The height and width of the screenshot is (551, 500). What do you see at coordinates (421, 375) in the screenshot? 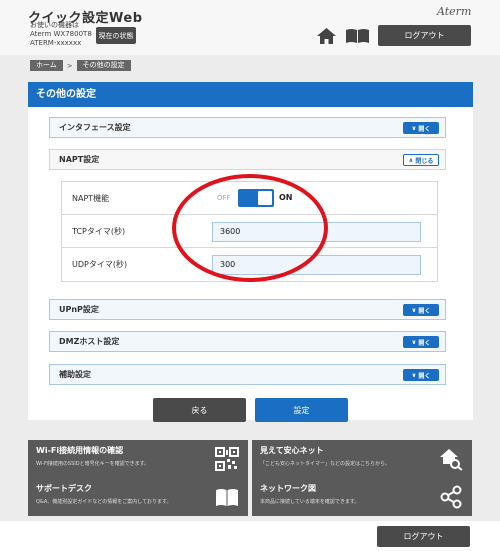
I see `section-aux-open-button: ∨ 開く` at bounding box center [421, 375].